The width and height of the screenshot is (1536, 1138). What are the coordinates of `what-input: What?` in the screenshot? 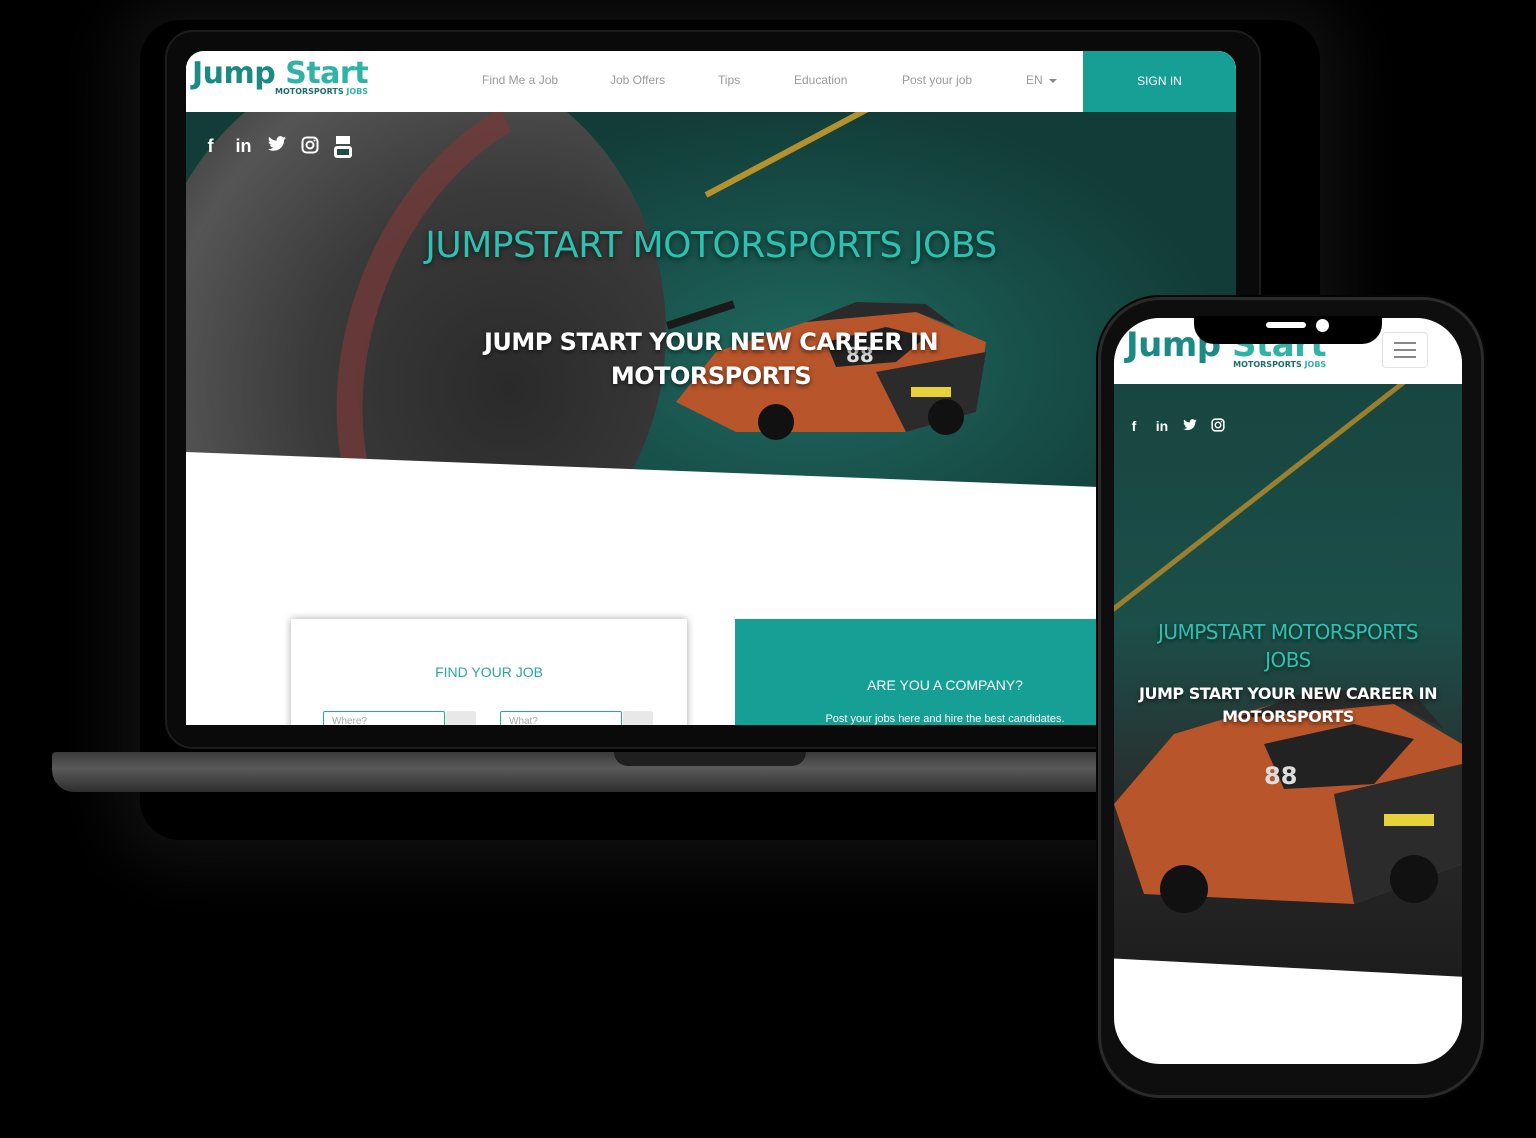 It's located at (561, 718).